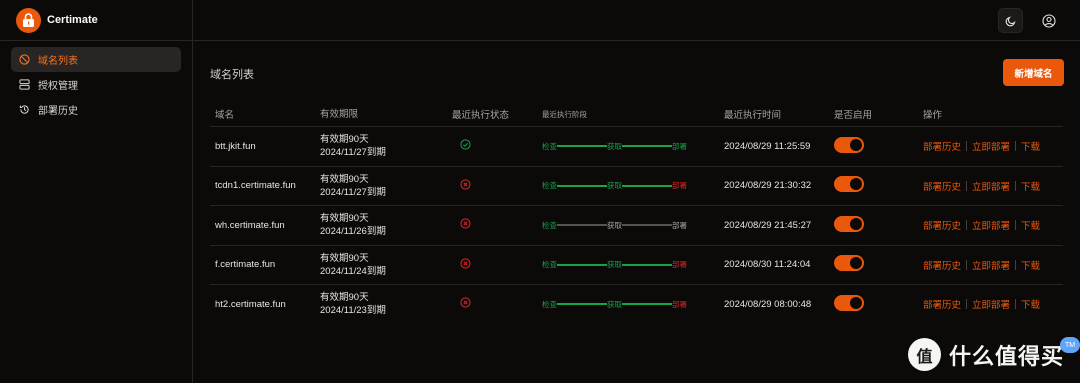  Describe the element at coordinates (255, 186) in the screenshot. I see `domain-cell: tcdn1.certimate.fun` at that location.